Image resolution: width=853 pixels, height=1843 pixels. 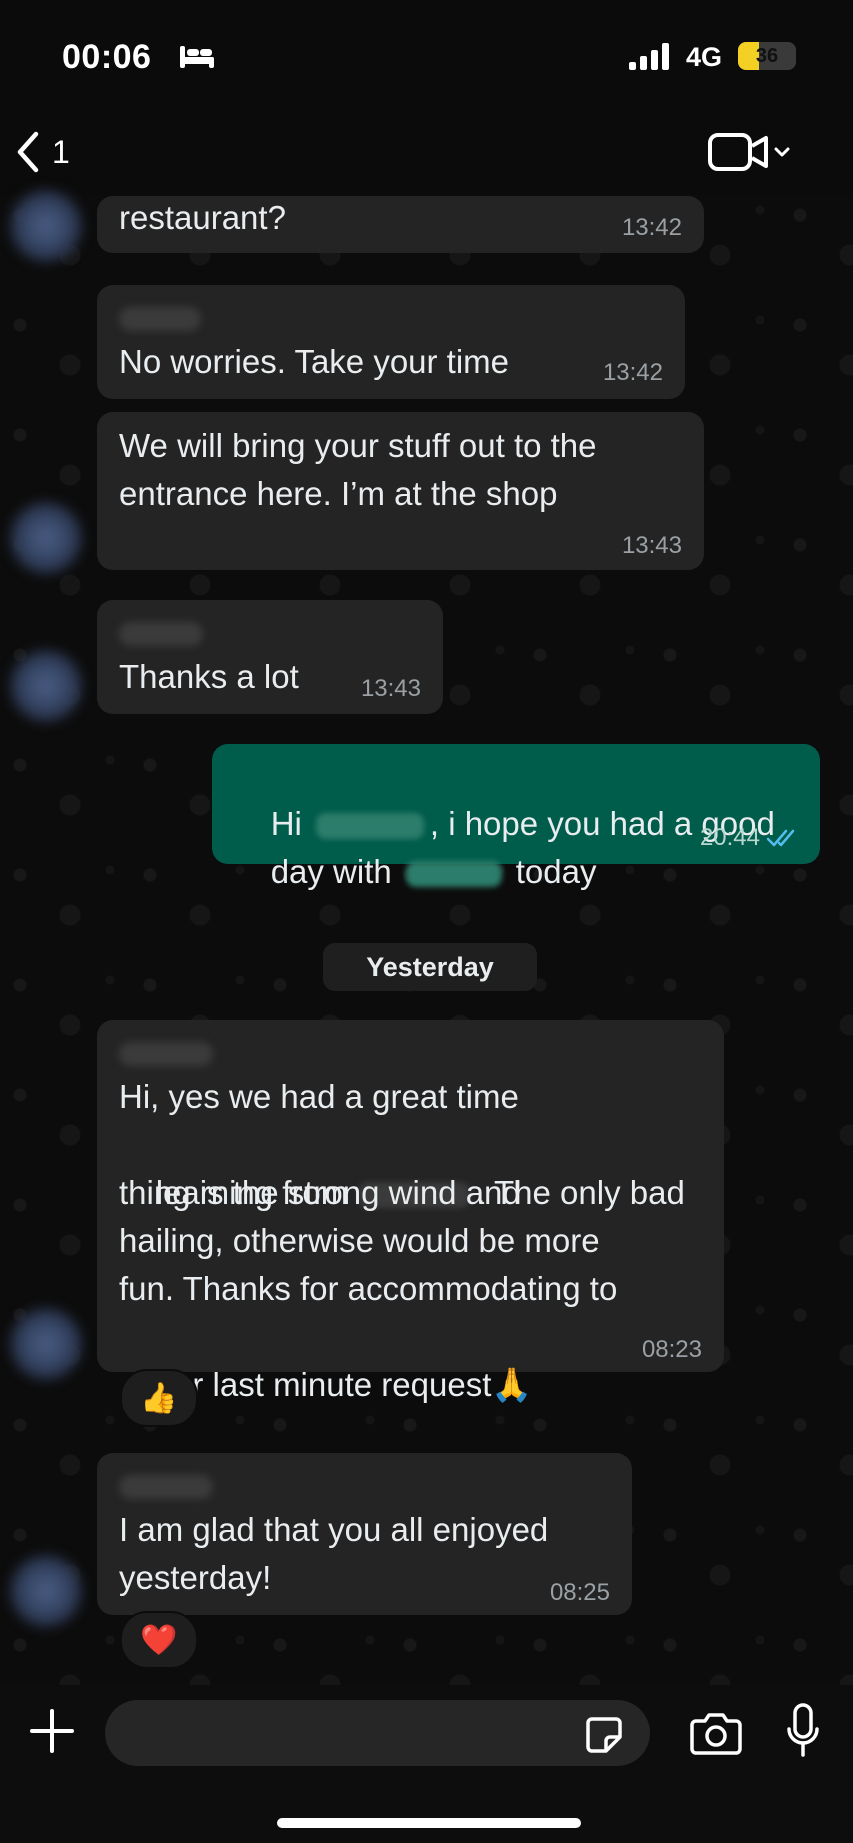 I want to click on message-text: fun. Thanks for accommodating to, so click(x=368, y=1288).